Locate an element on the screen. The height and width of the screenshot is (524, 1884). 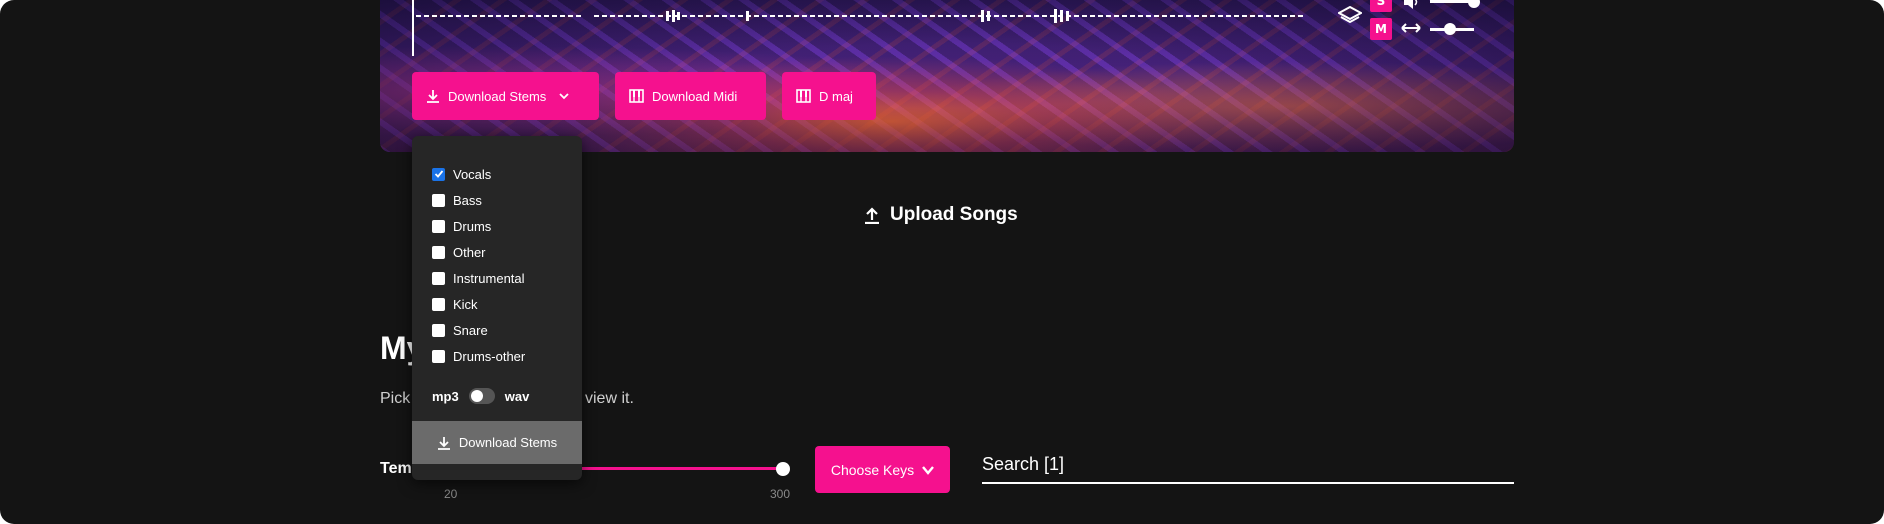
upload-songs-button: Upload Songs is located at coordinates (941, 215).